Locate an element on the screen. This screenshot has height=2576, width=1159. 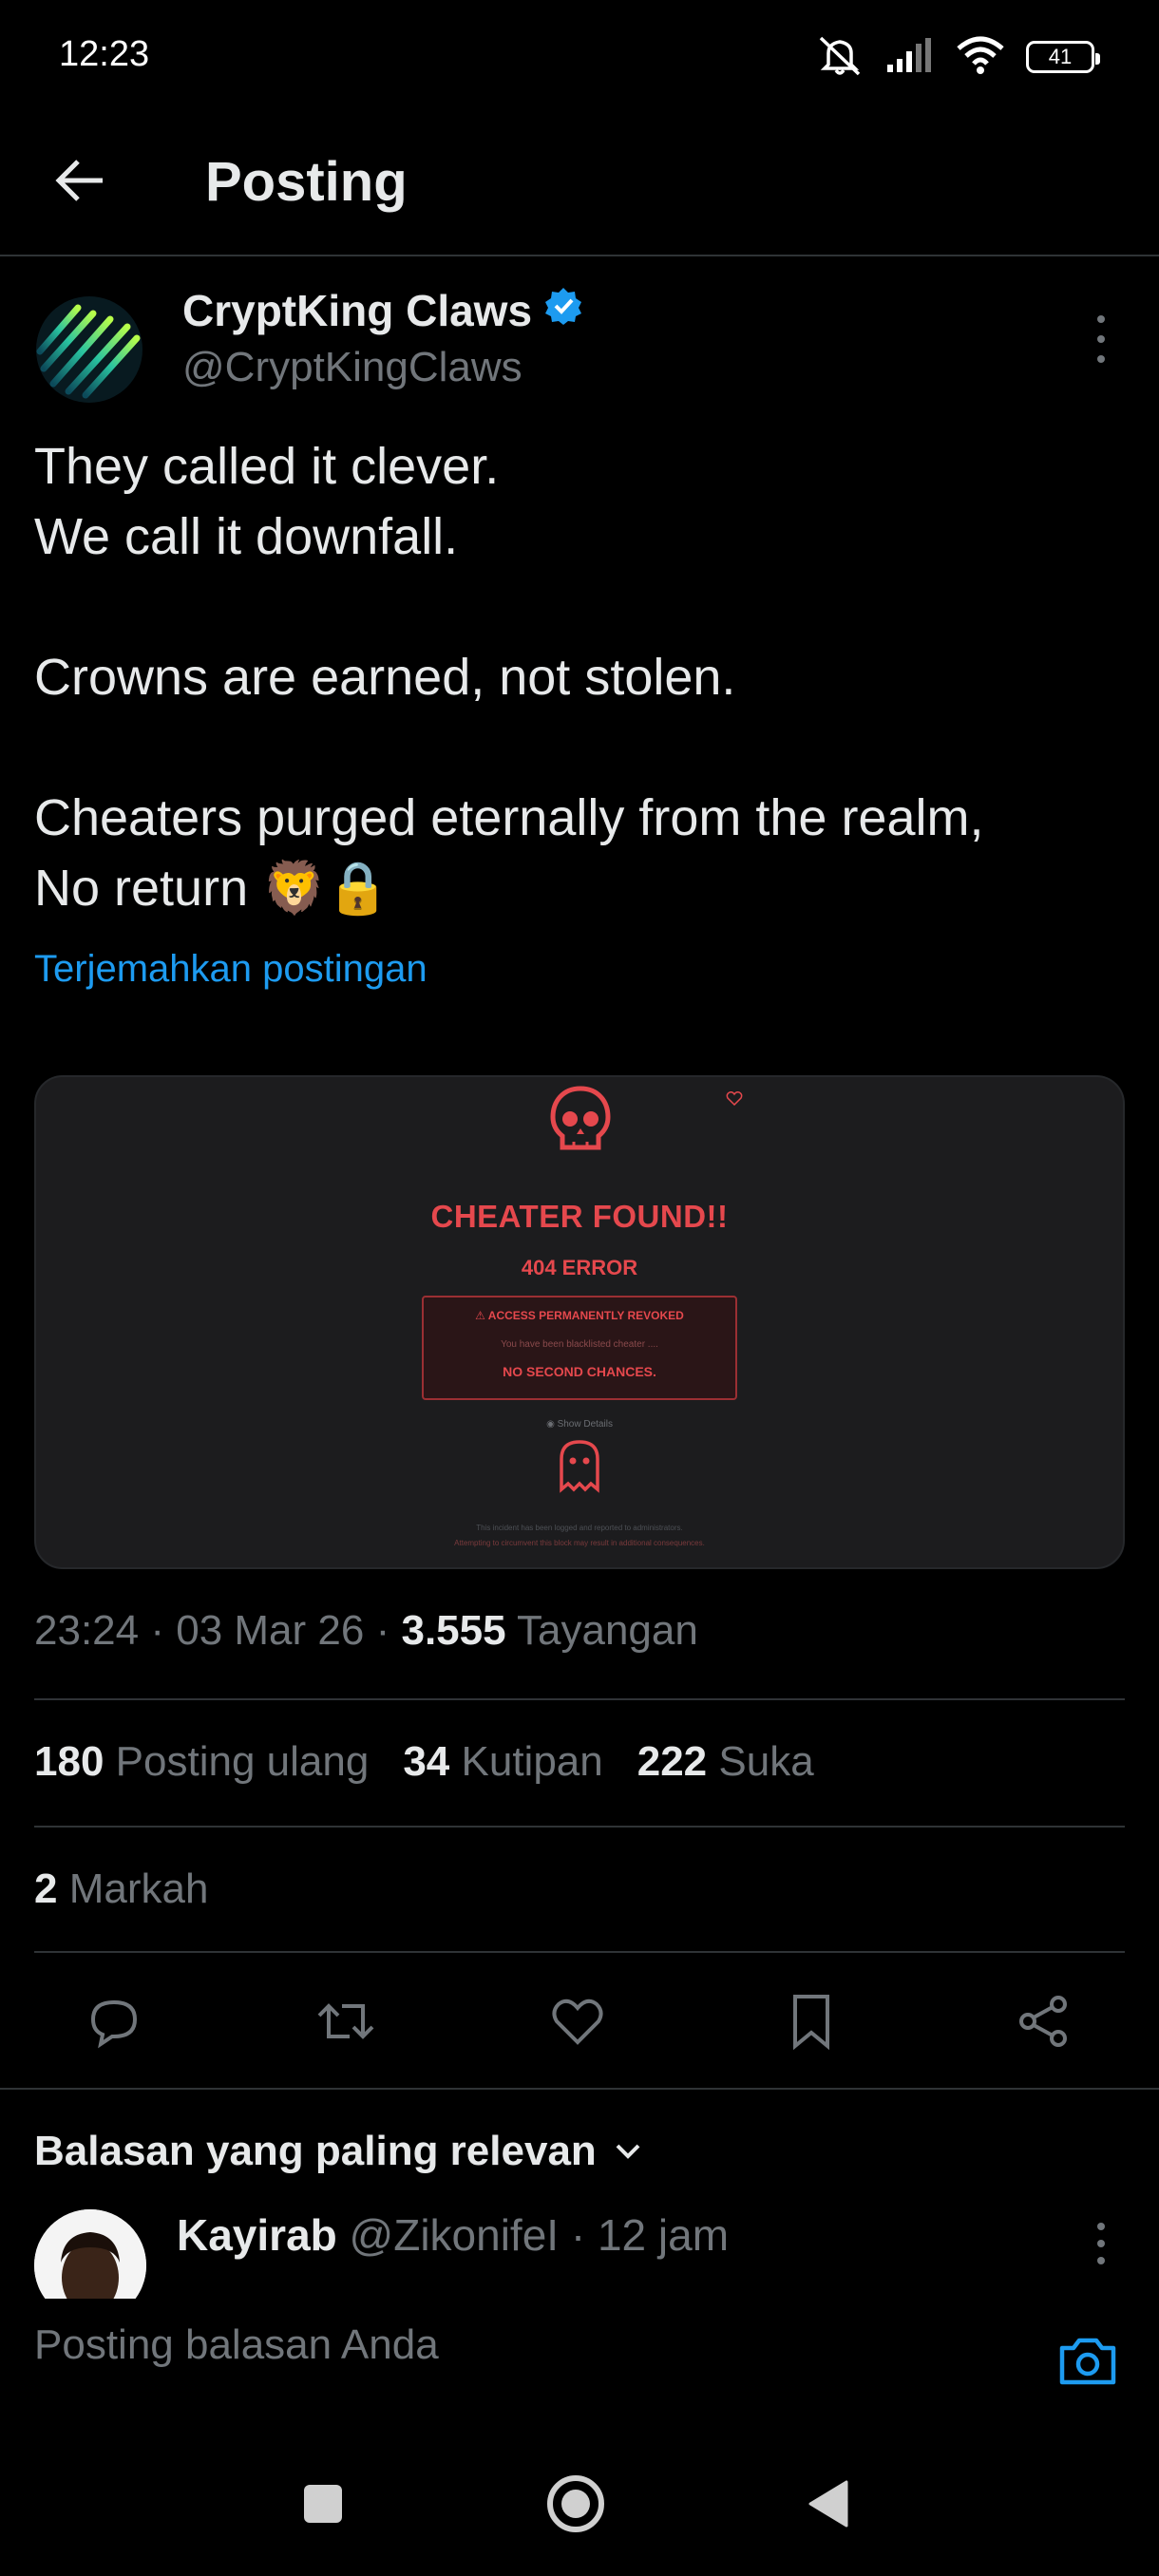
home-button is located at coordinates (576, 2504).